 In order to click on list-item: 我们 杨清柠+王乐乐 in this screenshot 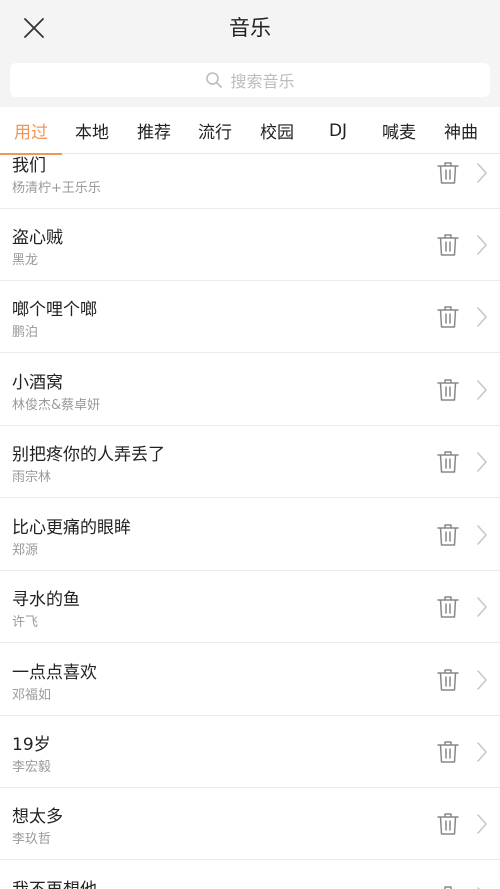, I will do `click(250, 181)`.